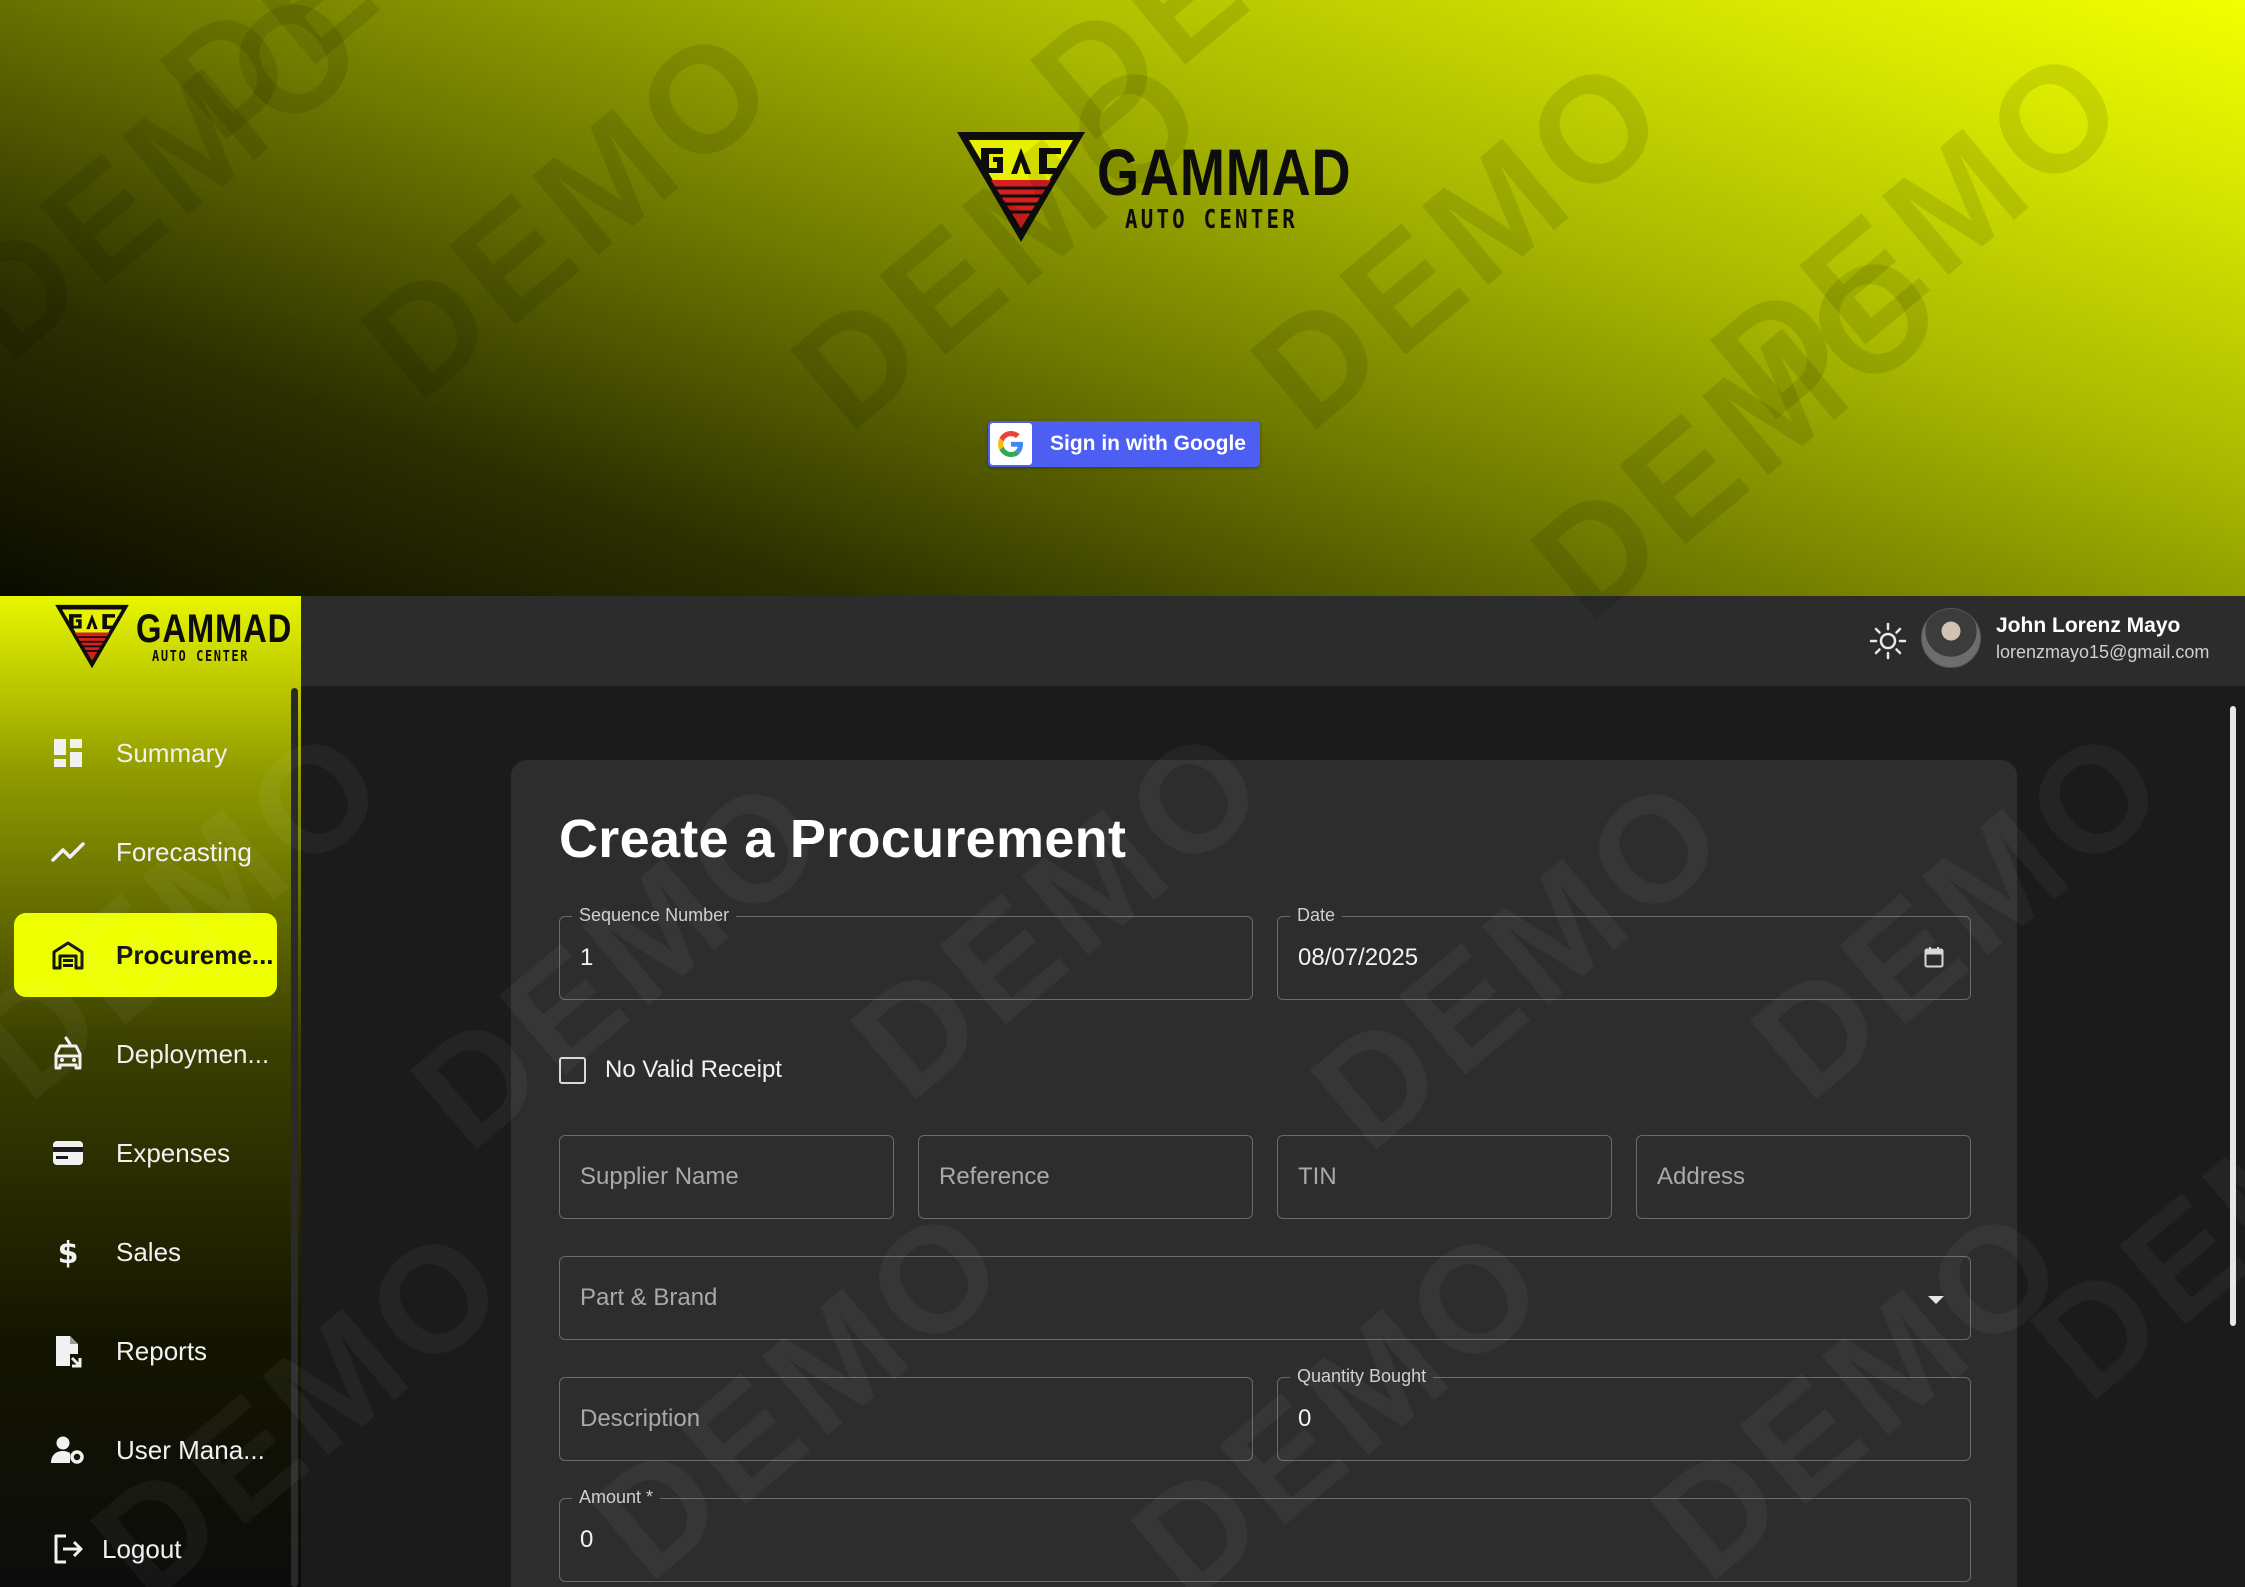 The width and height of the screenshot is (2245, 1587). Describe the element at coordinates (68, 753) in the screenshot. I see `dashboard-icon` at that location.